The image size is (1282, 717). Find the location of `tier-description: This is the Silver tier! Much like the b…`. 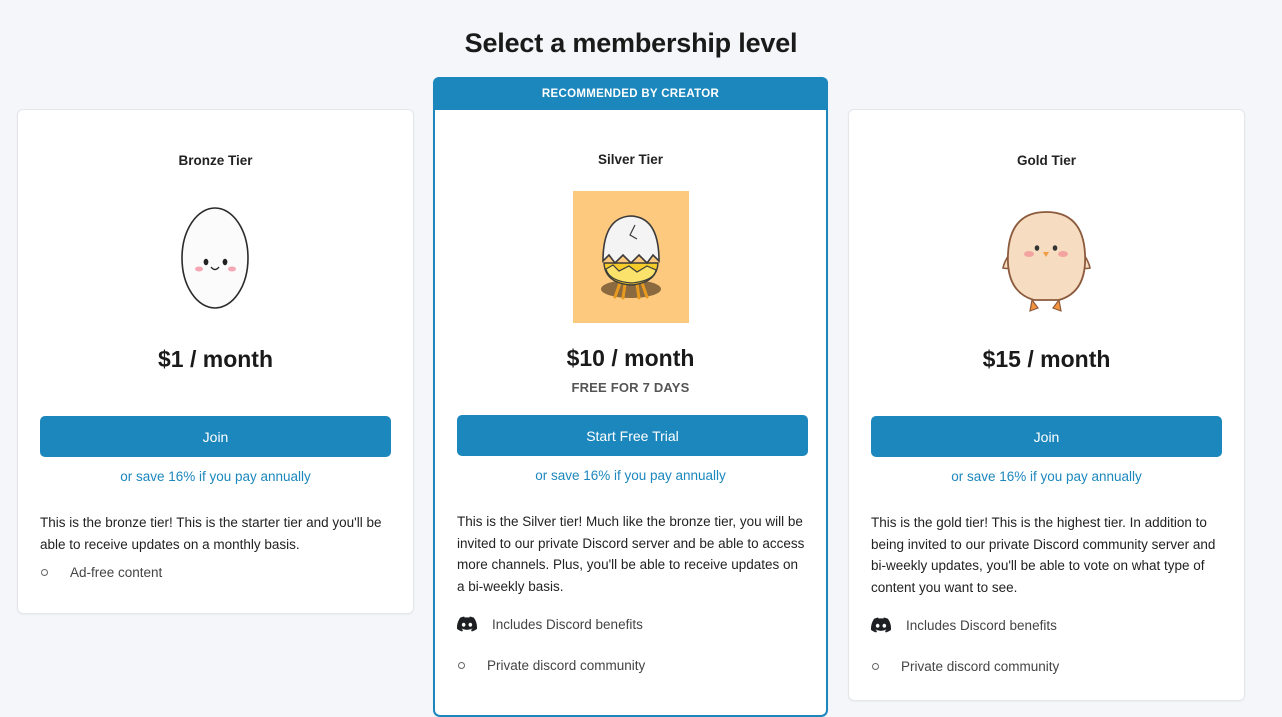

tier-description: This is the Silver tier! Much like the b… is located at coordinates (631, 554).